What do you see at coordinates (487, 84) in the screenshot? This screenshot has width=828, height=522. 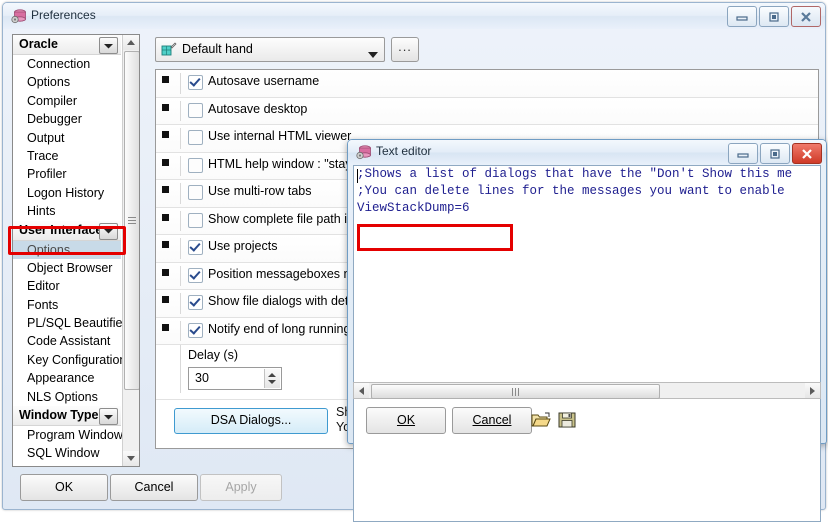 I see `option-row-autosave-username: Autosave username` at bounding box center [487, 84].